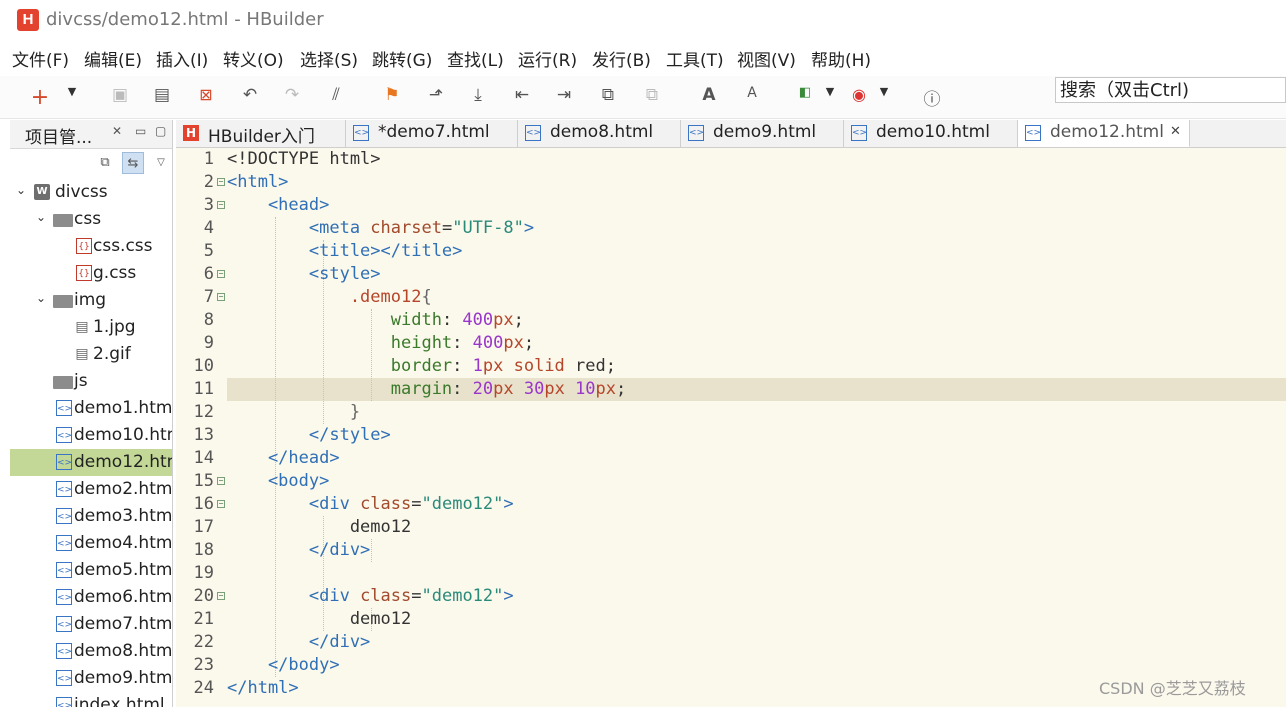 Image resolution: width=1286 pixels, height=707 pixels. What do you see at coordinates (477, 366) in the screenshot?
I see `code-token: 1` at bounding box center [477, 366].